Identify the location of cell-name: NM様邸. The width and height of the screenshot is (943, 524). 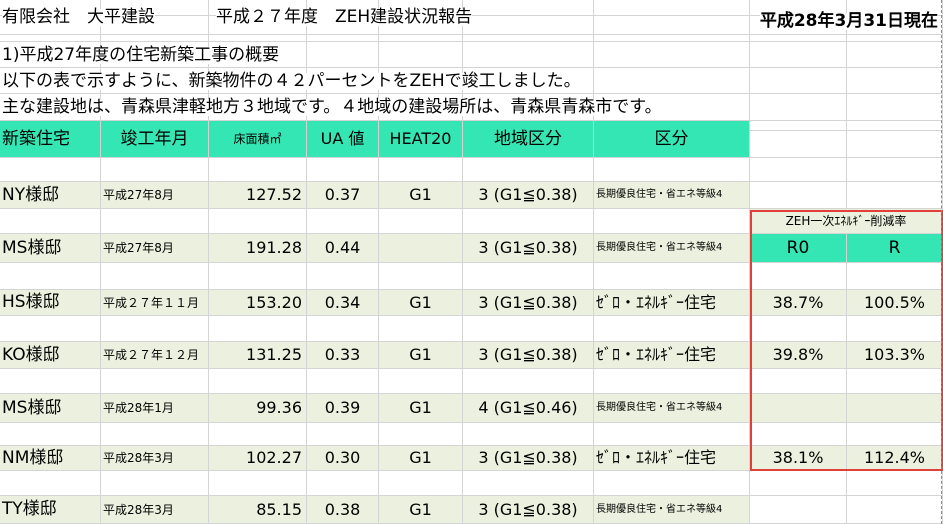
(50, 458).